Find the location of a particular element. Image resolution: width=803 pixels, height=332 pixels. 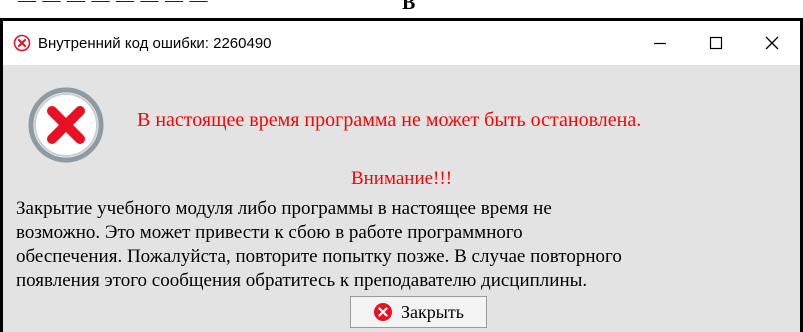

close-button: Закрыть is located at coordinates (418, 312).